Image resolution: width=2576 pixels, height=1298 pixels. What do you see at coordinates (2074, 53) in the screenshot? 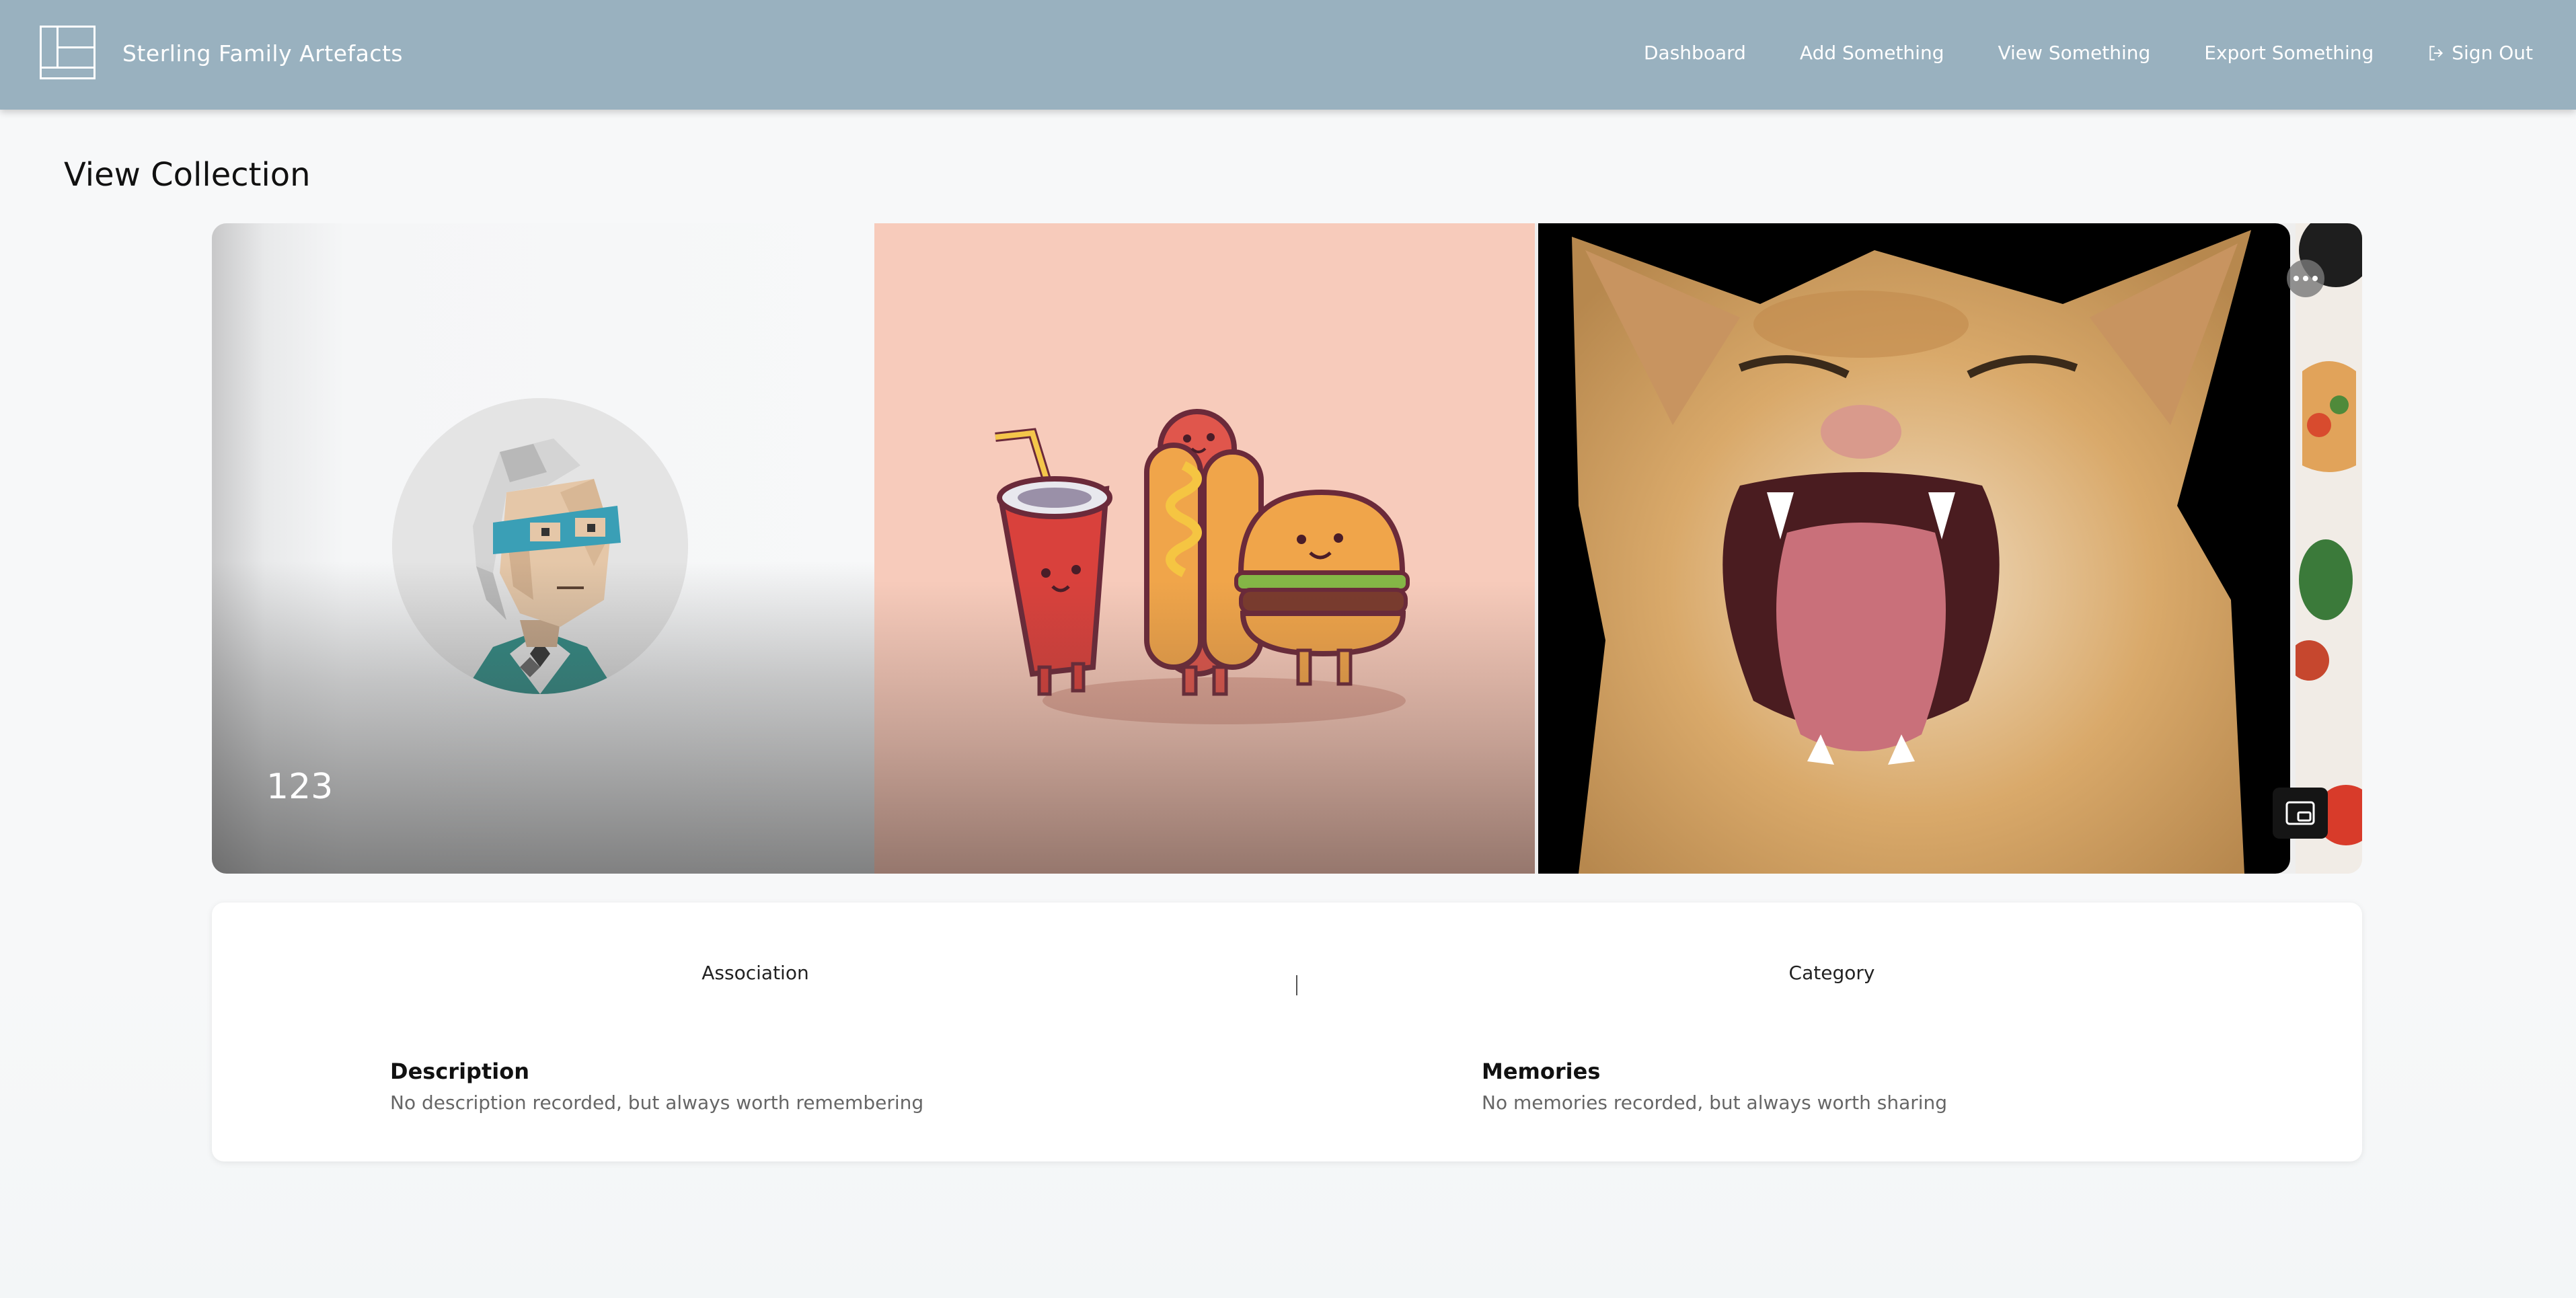
I see `nav-view-something: View Something` at bounding box center [2074, 53].